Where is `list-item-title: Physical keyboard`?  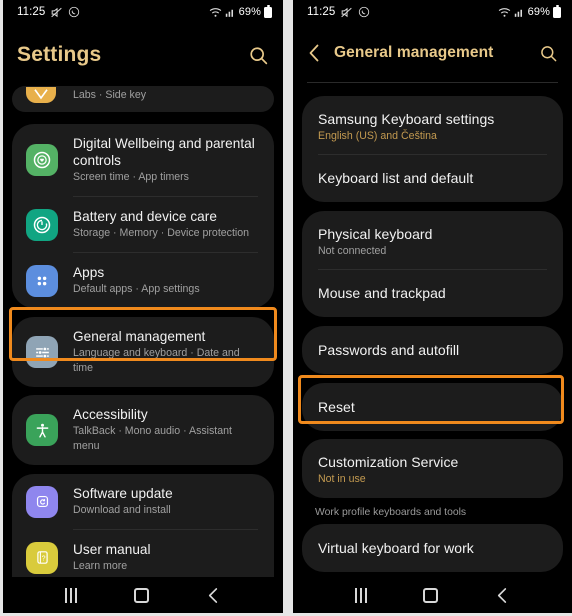 list-item-title: Physical keyboard is located at coordinates (375, 234).